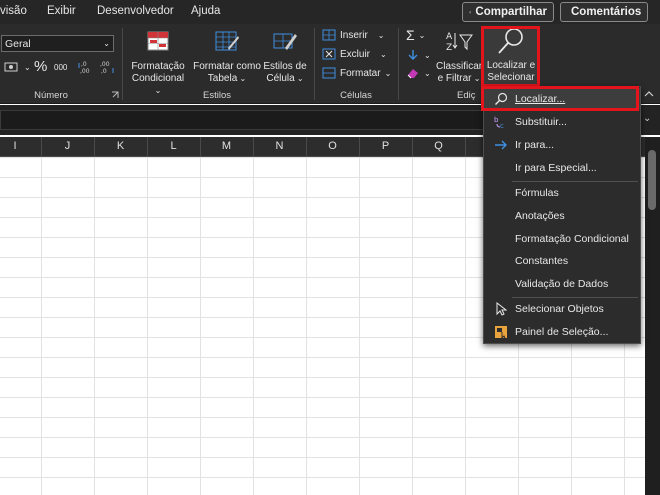 The height and width of the screenshot is (495, 660). Describe the element at coordinates (18, 43) in the screenshot. I see `number-format-value: Geral` at that location.